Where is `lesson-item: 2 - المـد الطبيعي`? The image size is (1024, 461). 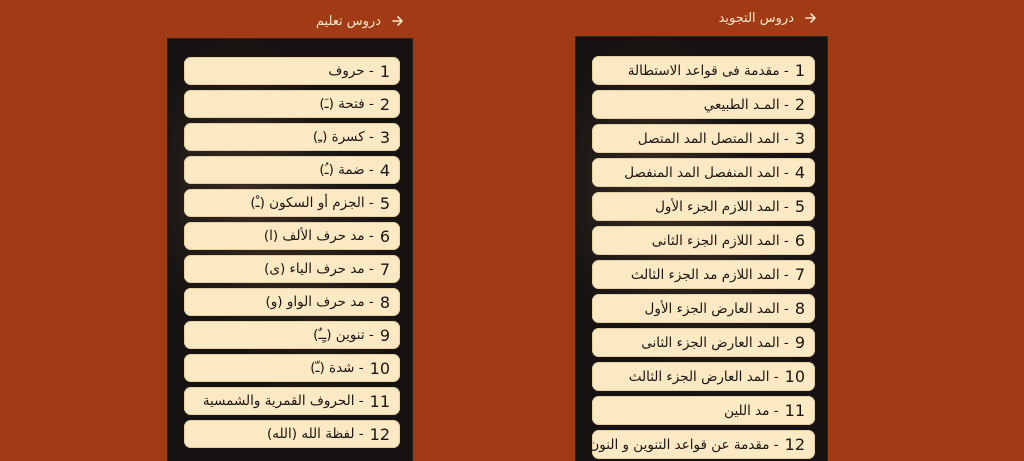 lesson-item: 2 - المـد الطبيعي is located at coordinates (703, 104).